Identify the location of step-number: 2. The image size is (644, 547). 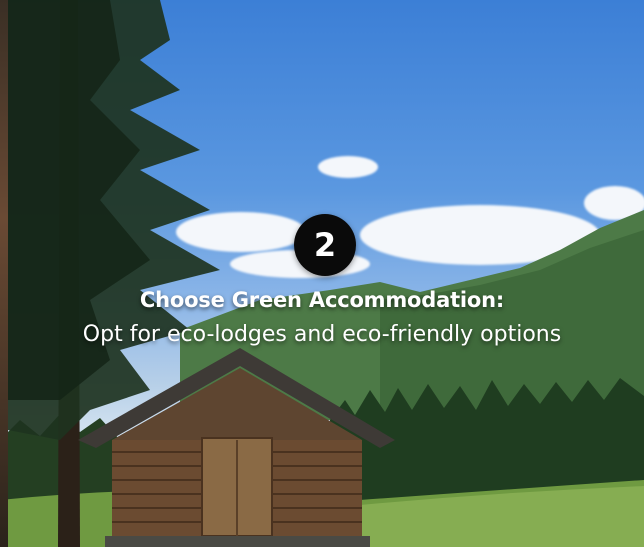
(325, 245).